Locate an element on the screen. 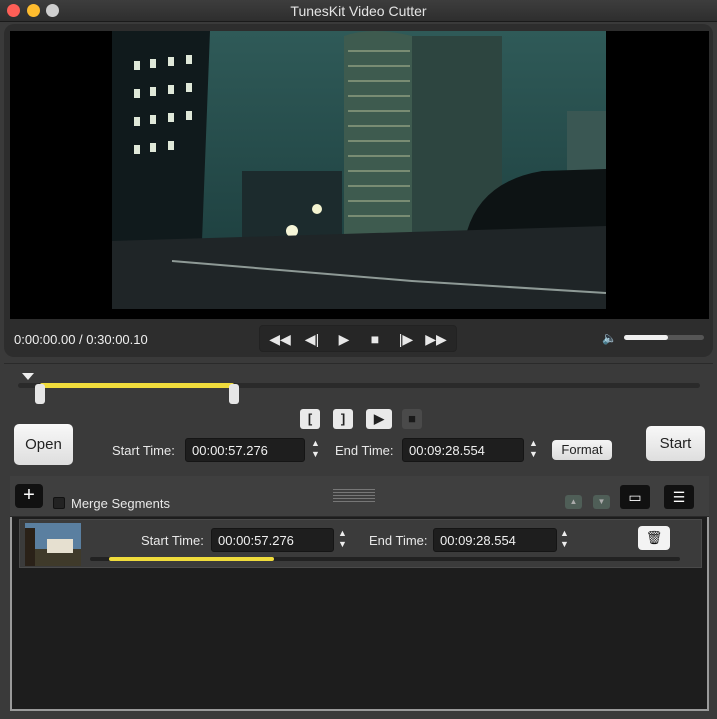 This screenshot has height=719, width=717. move-down-icon: ▼ is located at coordinates (601, 502).